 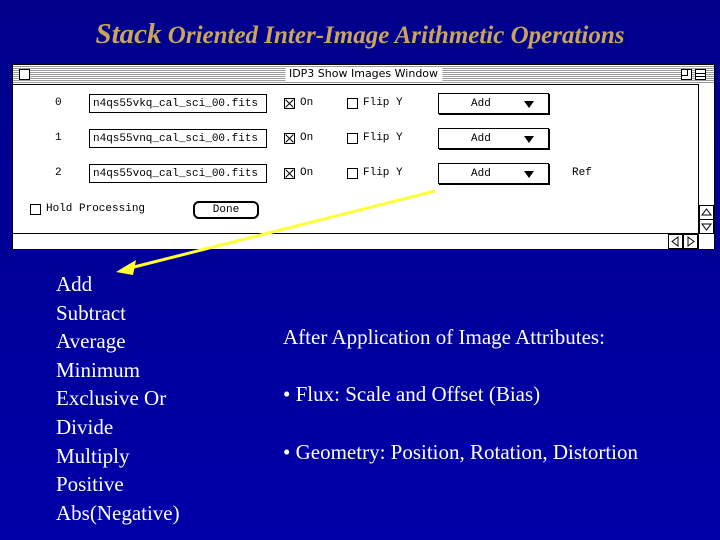 I want to click on scroll-right-arrow-icon, so click(x=690, y=241).